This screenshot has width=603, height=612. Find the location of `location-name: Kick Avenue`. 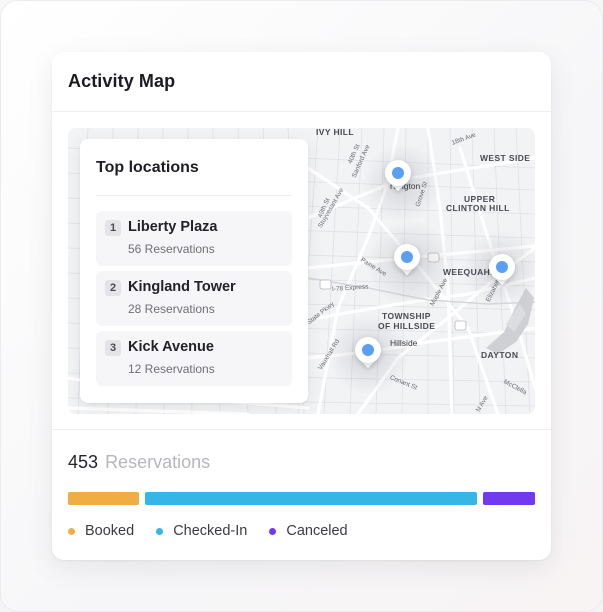

location-name: Kick Avenue is located at coordinates (171, 347).